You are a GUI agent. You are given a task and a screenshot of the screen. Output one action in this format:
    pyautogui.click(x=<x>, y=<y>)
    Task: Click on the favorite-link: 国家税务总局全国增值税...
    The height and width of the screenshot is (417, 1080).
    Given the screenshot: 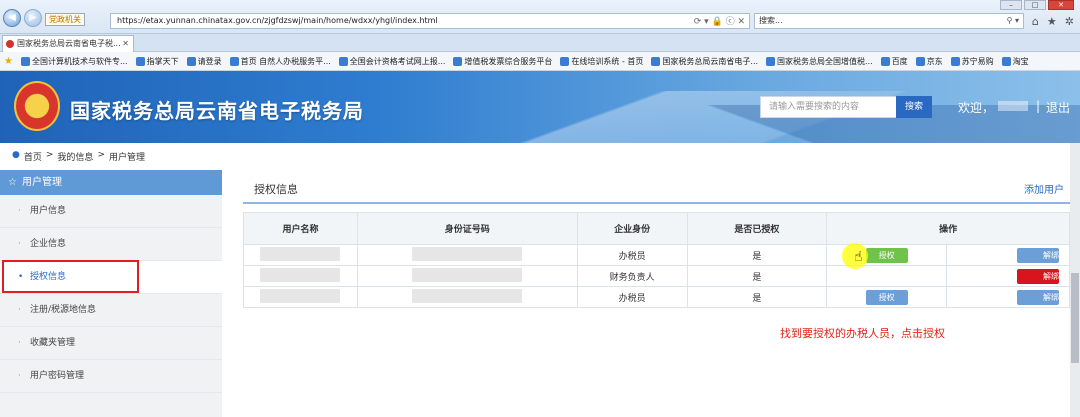 What is the action you would take?
    pyautogui.click(x=819, y=61)
    